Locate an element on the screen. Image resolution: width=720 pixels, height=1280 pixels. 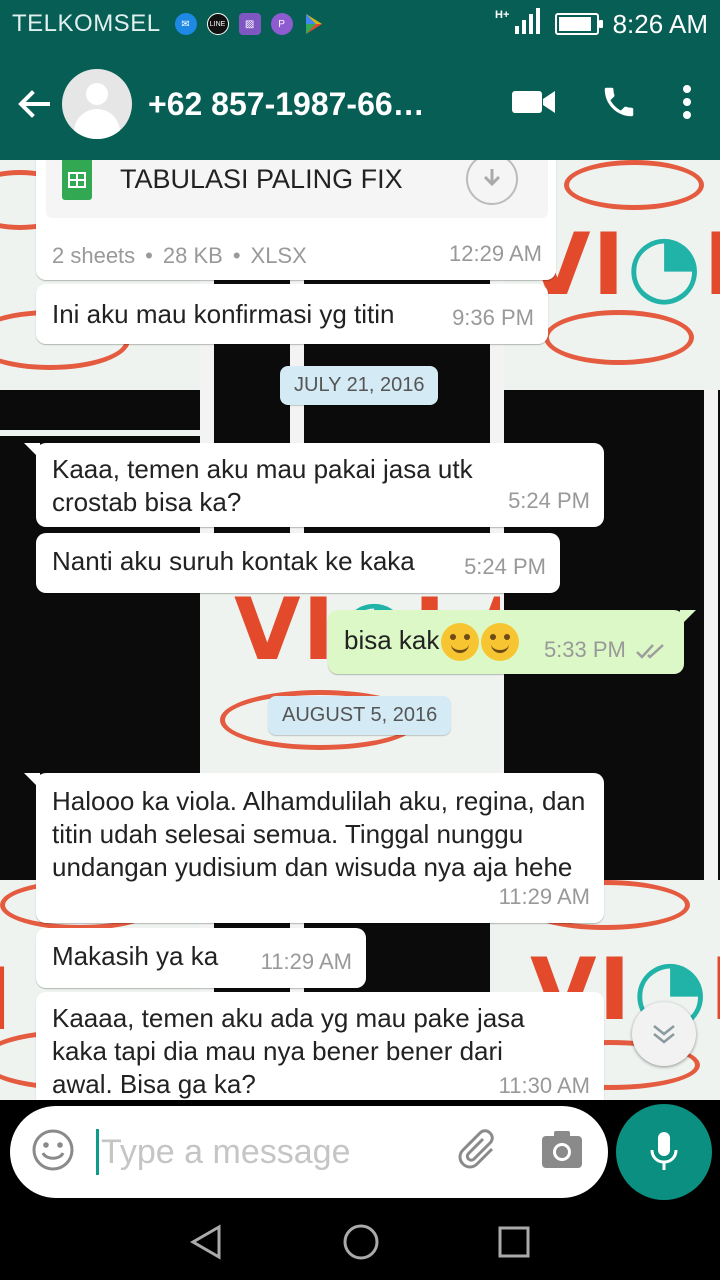
more-options-button is located at coordinates (687, 104).